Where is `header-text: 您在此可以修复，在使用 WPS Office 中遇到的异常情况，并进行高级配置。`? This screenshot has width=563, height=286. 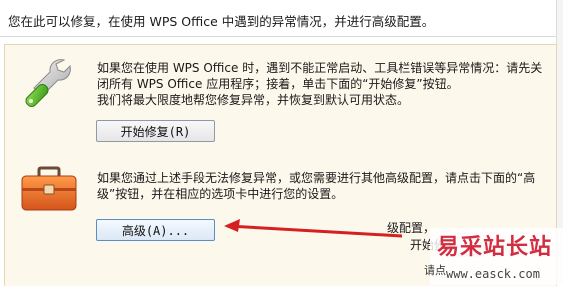
header-text: 您在此可以修复，在使用 WPS Office 中遇到的异常情况，并进行高级配置。 is located at coordinates (221, 21).